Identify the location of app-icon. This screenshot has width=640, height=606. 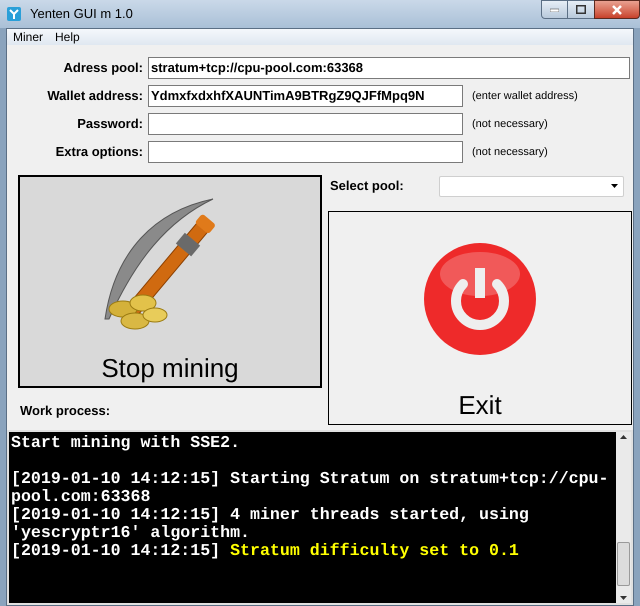
(14, 14).